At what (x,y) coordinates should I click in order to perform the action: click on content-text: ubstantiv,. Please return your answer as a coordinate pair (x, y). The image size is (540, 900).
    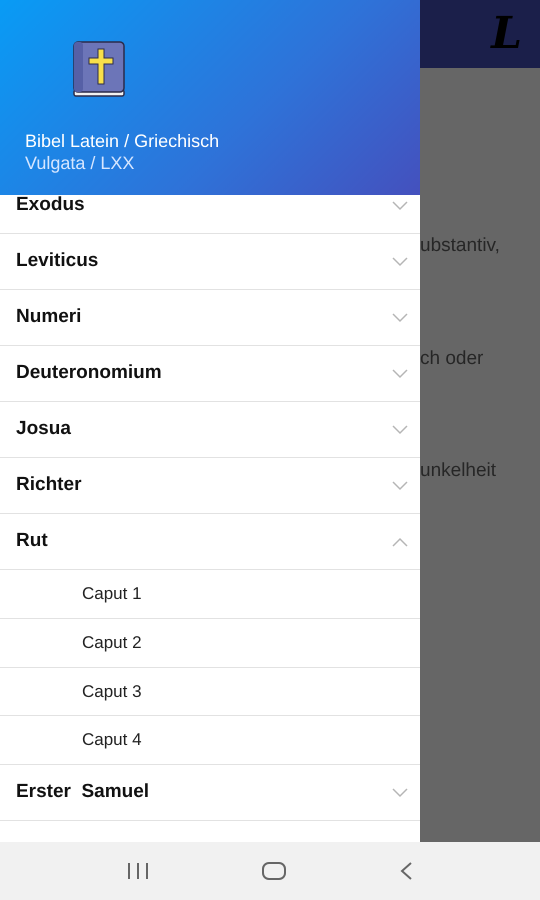
    Looking at the image, I should click on (460, 246).